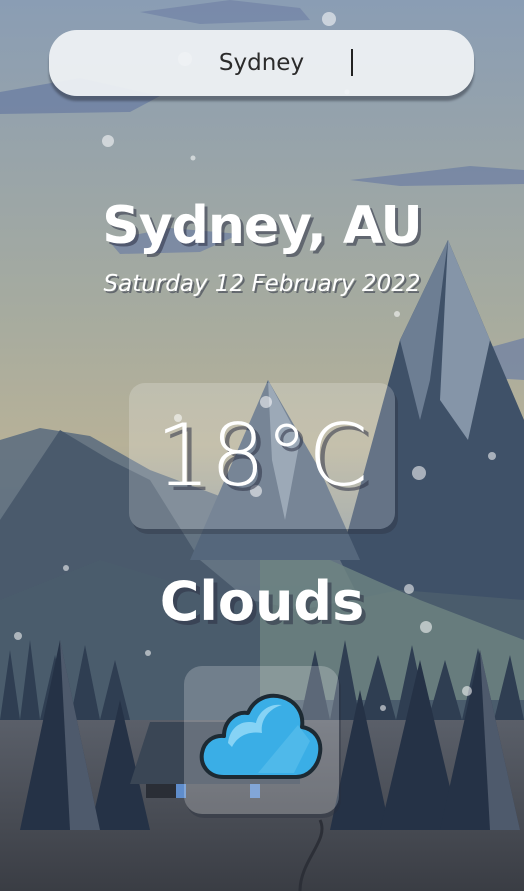  I want to click on text-caret, so click(352, 62).